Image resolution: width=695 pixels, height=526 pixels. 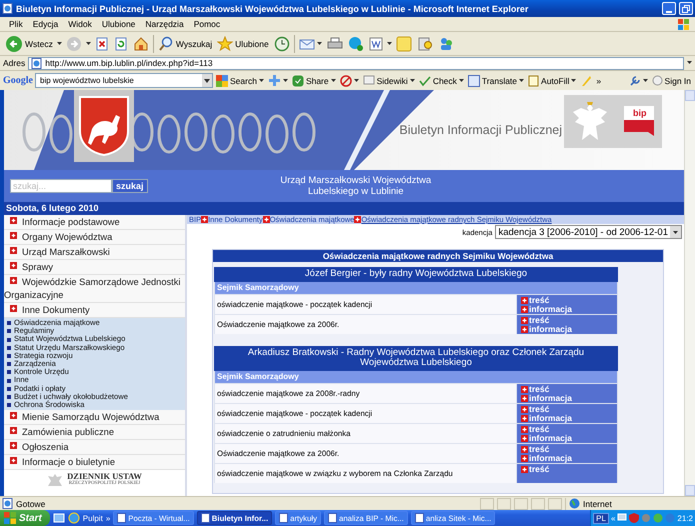 What do you see at coordinates (164, 24) in the screenshot?
I see `menu-item: Narzędzia` at bounding box center [164, 24].